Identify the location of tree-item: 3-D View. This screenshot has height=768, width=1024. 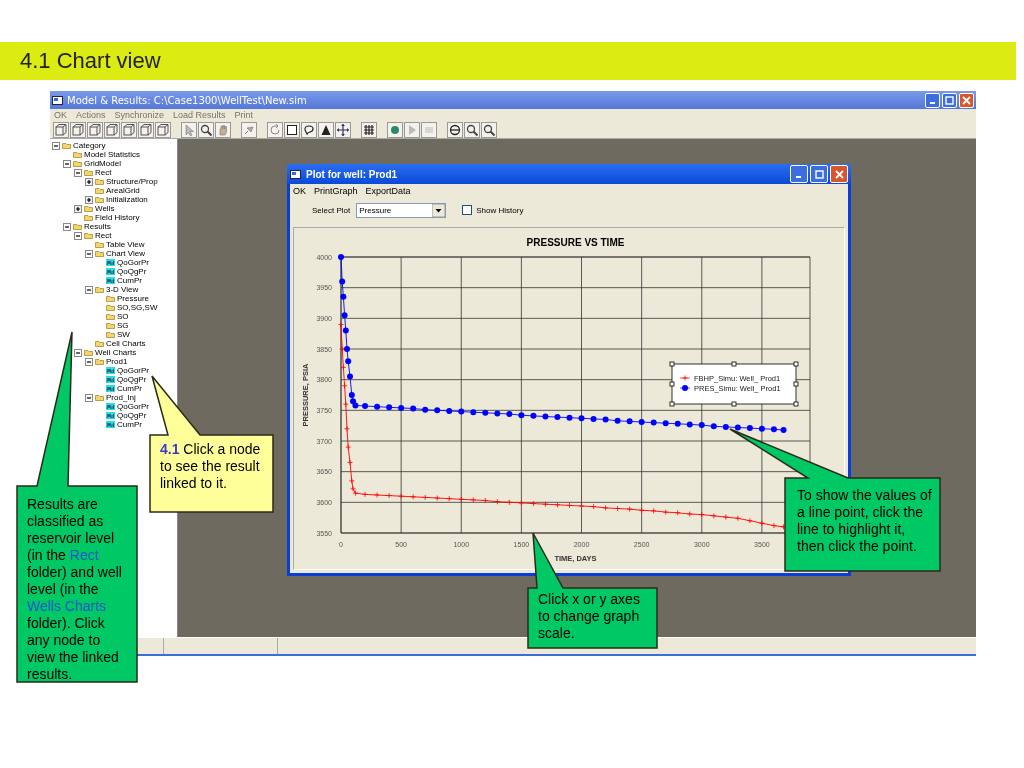
(122, 289).